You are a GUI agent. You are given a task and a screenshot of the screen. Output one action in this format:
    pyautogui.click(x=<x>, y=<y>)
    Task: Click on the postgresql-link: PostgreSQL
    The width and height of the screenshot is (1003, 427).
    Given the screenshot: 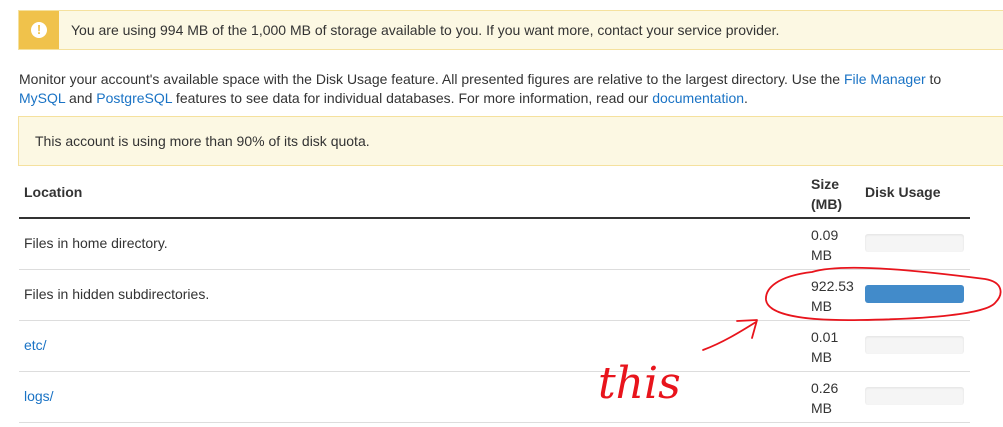 What is the action you would take?
    pyautogui.click(x=134, y=98)
    